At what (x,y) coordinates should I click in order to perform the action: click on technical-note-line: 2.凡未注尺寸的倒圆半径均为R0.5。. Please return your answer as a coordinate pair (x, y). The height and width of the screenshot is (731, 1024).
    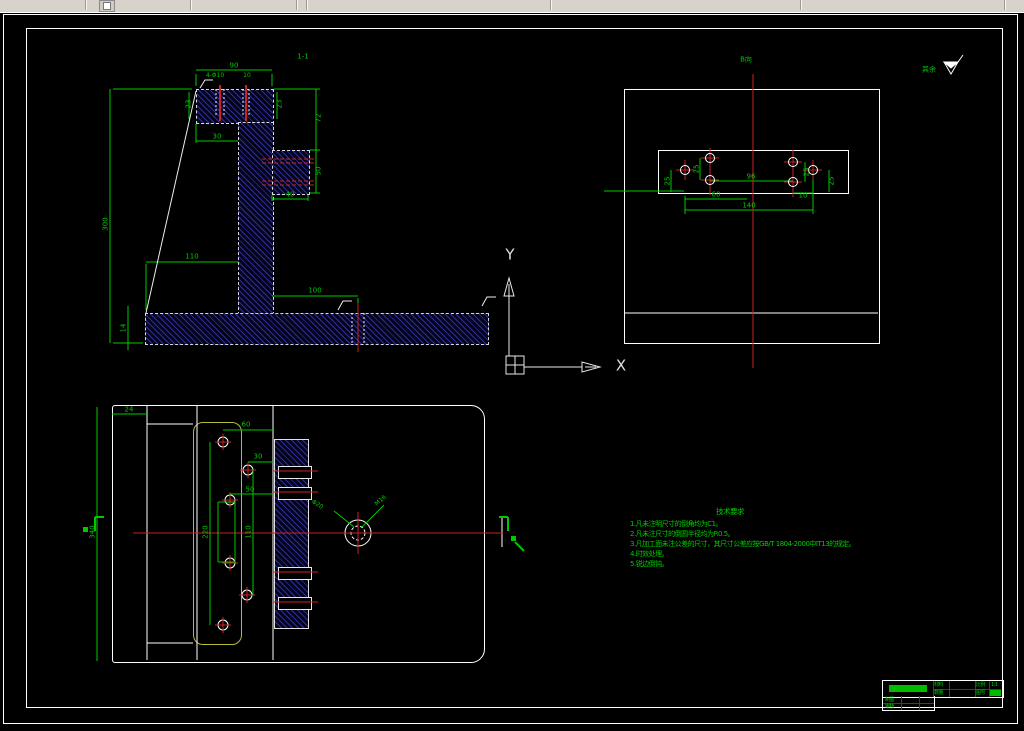
    Looking at the image, I should click on (682, 534).